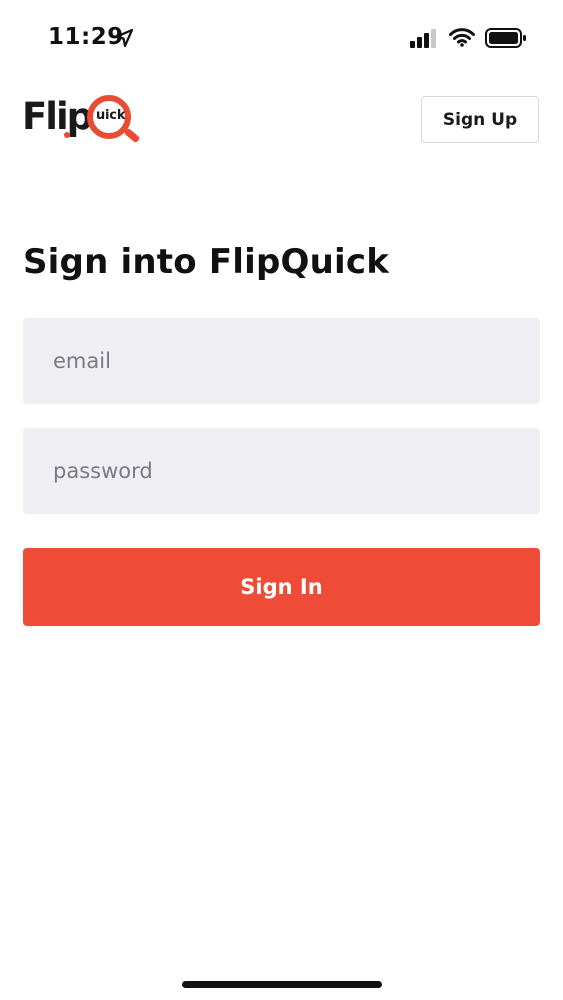 The width and height of the screenshot is (563, 1000). I want to click on email-field, so click(281, 361).